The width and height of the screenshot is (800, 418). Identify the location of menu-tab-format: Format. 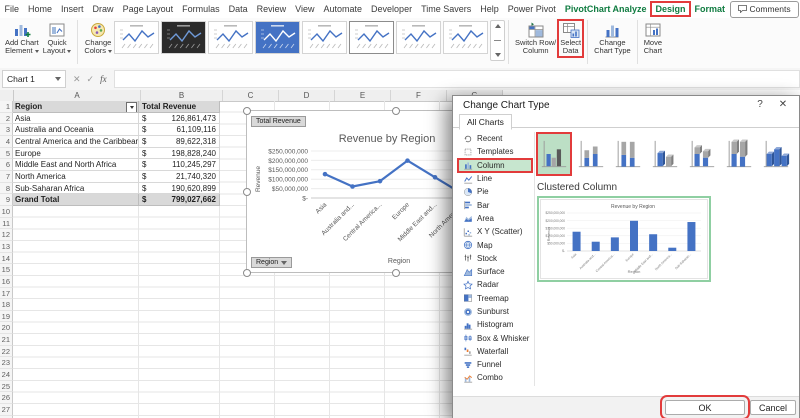
(710, 9).